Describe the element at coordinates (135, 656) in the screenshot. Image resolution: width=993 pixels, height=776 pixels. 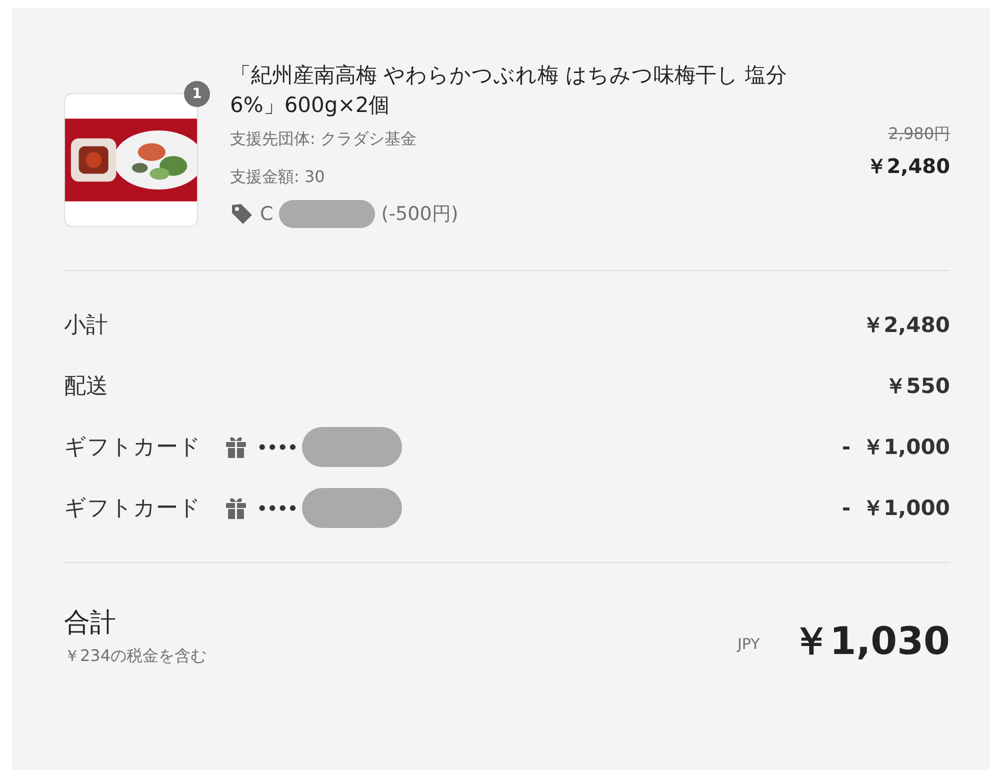
I see `tax-note: ￥234の税金を含む` at that location.